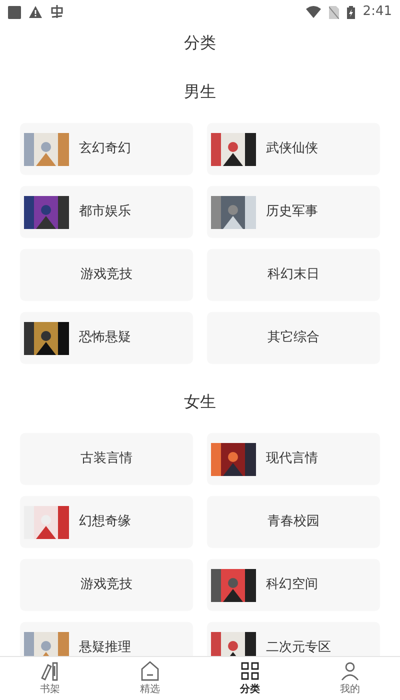  I want to click on battery-icon, so click(350, 12).